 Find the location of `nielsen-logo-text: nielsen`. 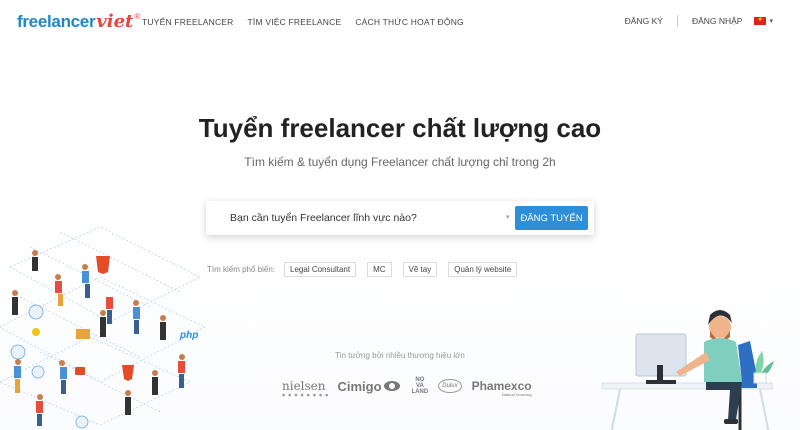

nielsen-logo-text: nielsen is located at coordinates (304, 386).